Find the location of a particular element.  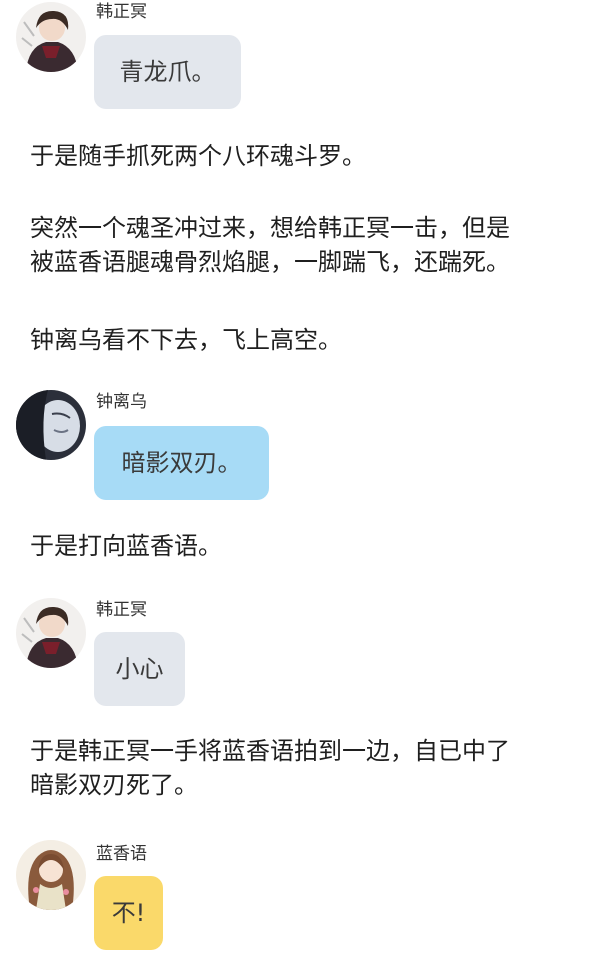

message-bubble: 青龙爪。 is located at coordinates (167, 72).